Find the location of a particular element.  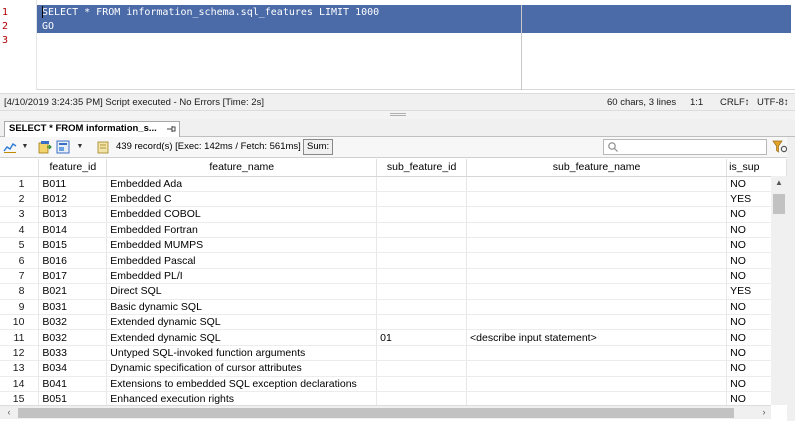

scroll-up-icon: ▲ is located at coordinates (779, 183).